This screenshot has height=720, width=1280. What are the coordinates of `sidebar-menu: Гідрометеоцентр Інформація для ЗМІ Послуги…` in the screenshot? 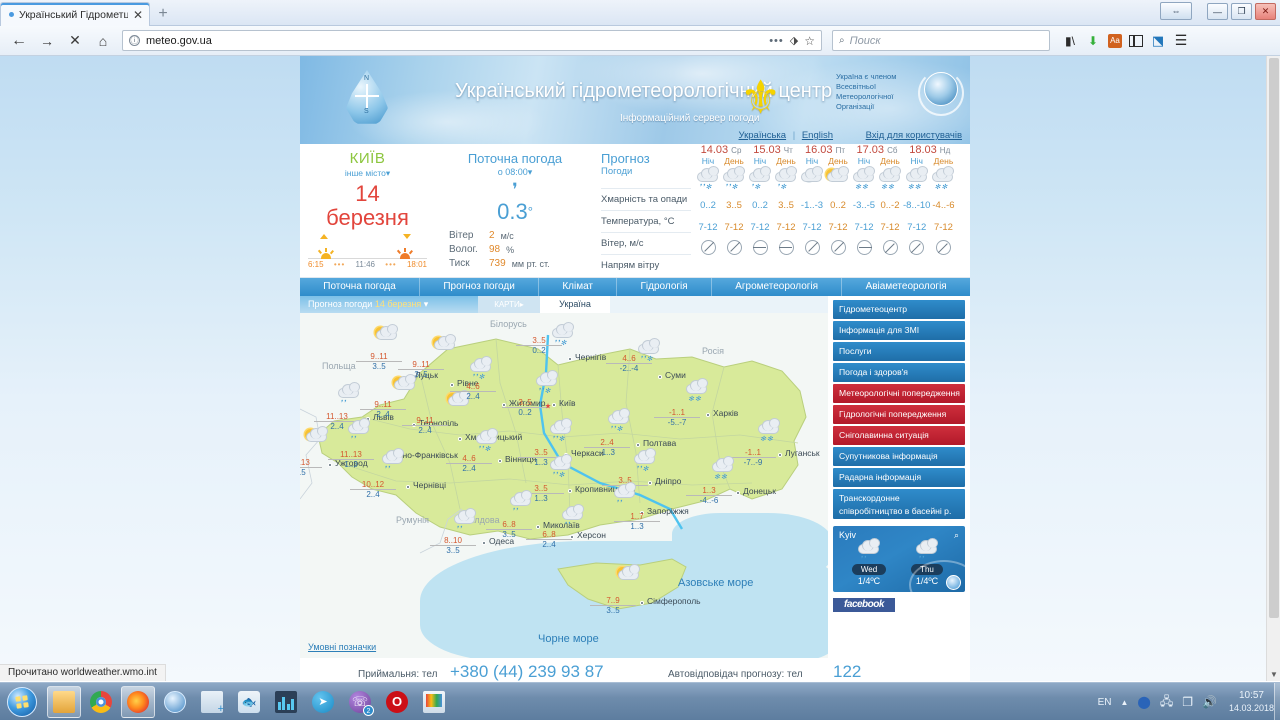 It's located at (899, 414).